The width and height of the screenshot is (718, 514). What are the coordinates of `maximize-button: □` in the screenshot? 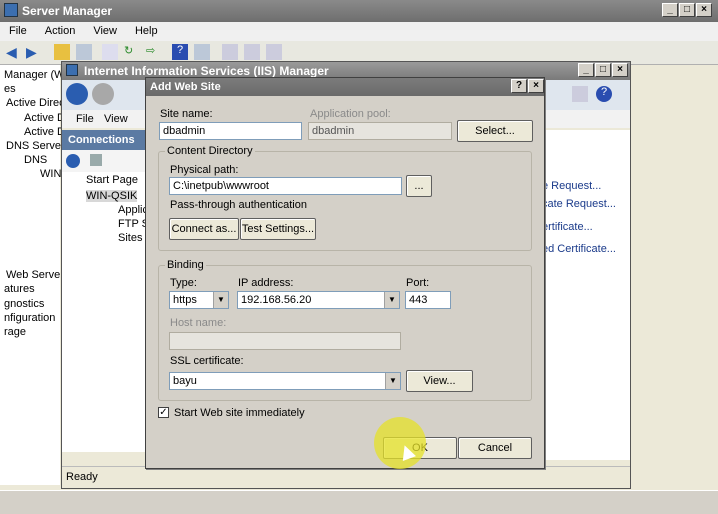 It's located at (687, 10).